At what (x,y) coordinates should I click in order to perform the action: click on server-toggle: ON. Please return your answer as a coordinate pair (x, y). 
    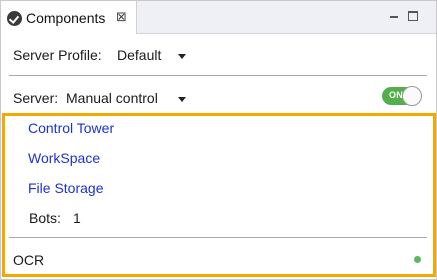
    Looking at the image, I should click on (402, 96).